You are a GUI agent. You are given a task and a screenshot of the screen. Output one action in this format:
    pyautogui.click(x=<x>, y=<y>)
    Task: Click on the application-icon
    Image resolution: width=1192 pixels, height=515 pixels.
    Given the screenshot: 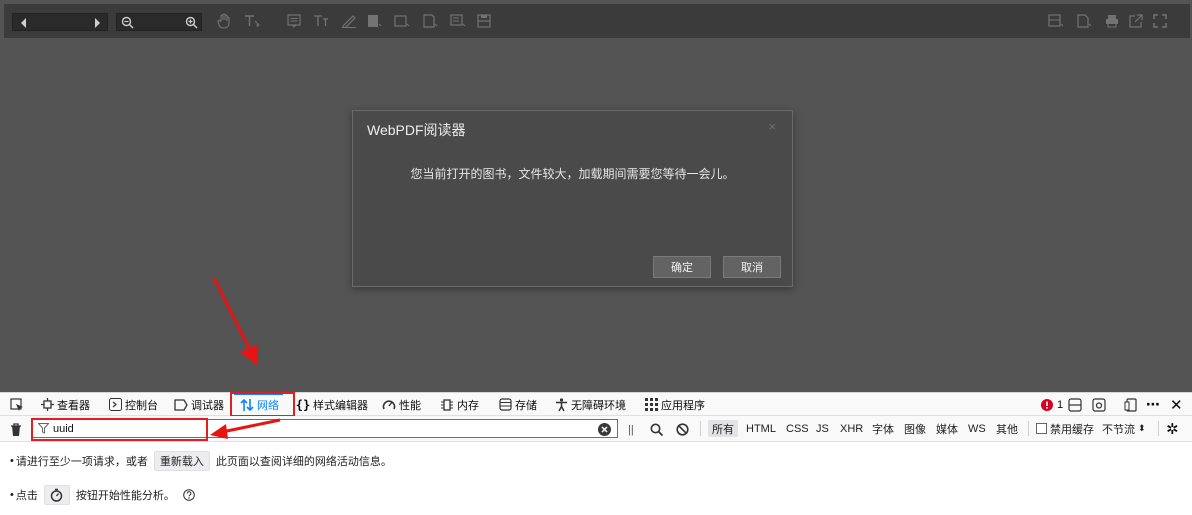 What is the action you would take?
    pyautogui.click(x=651, y=405)
    